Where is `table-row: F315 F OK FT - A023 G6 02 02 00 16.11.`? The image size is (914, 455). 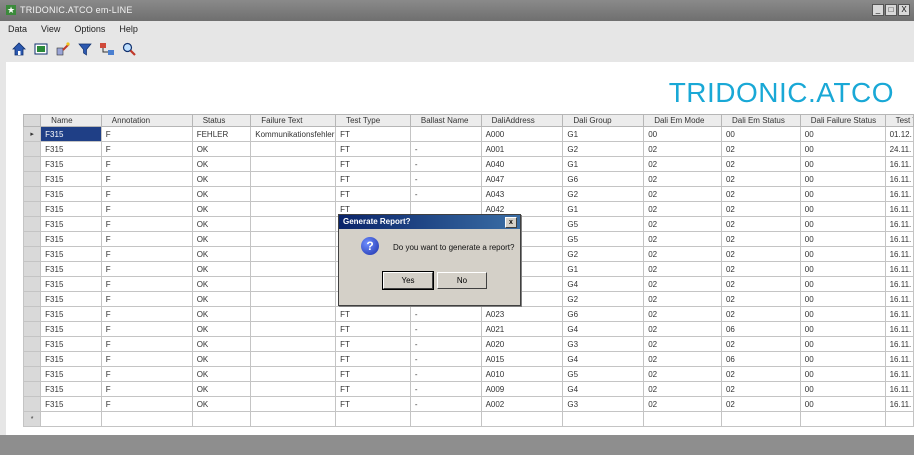
table-row: F315 F OK FT - A023 G6 02 02 00 16.11. is located at coordinates (468, 314).